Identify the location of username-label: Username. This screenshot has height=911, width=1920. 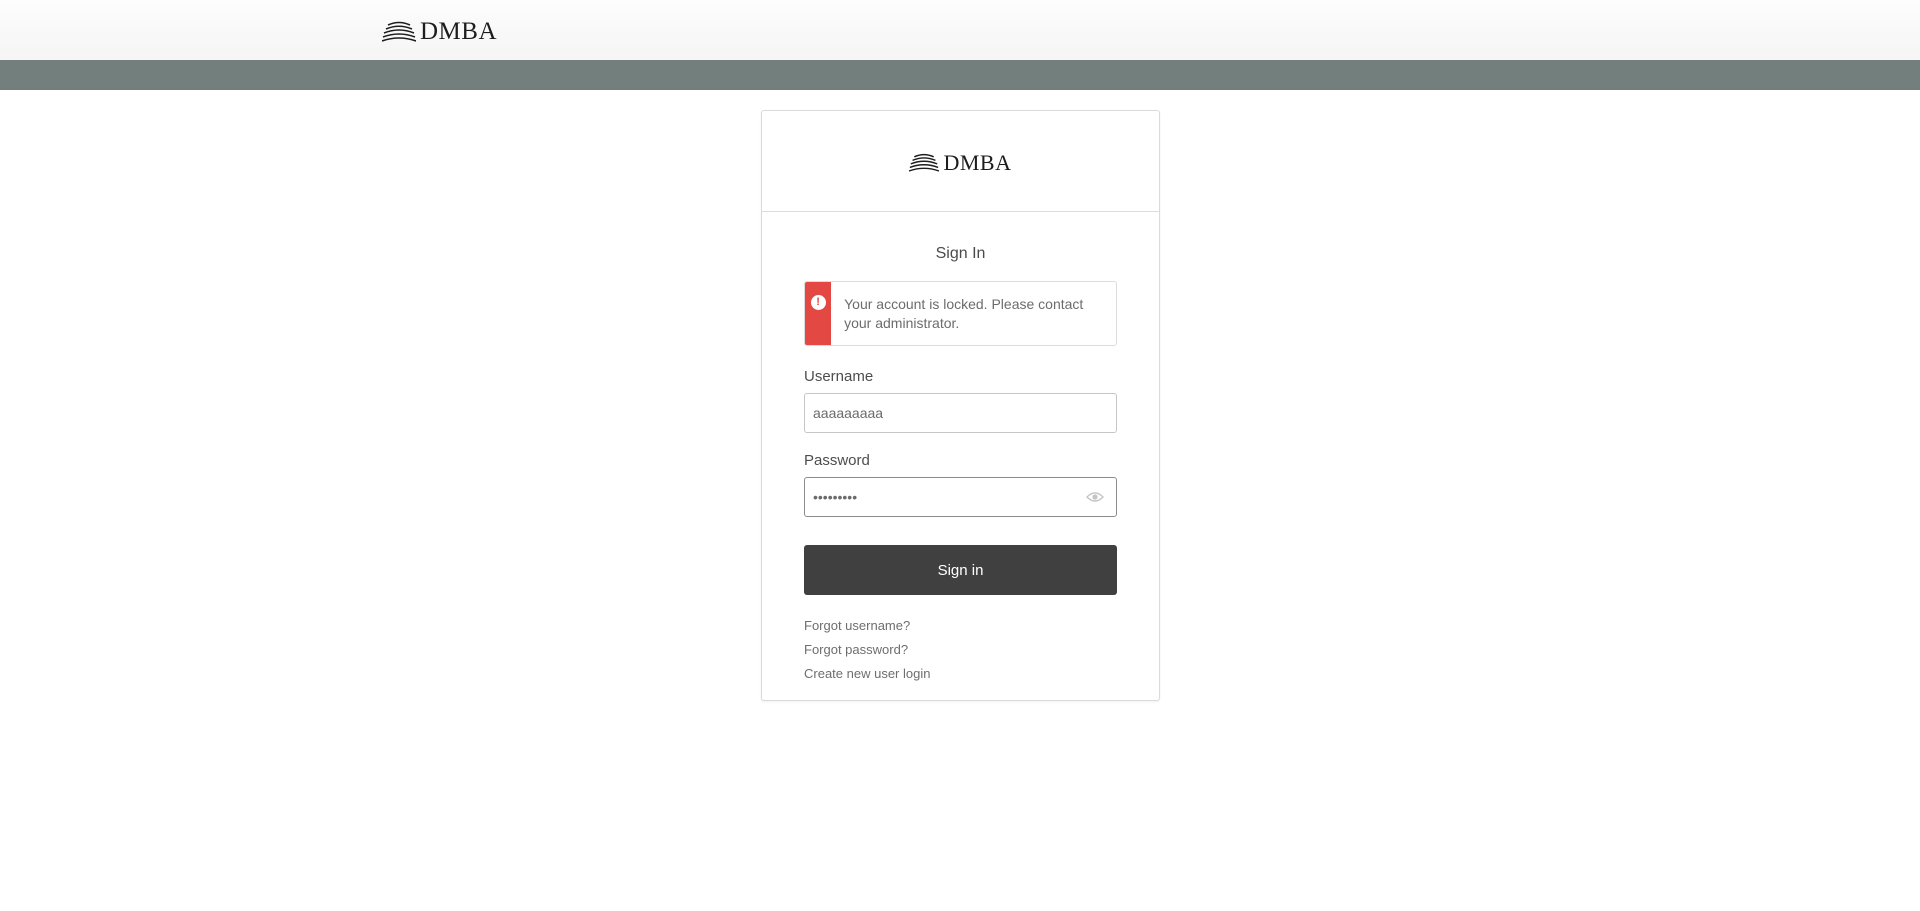
(839, 376).